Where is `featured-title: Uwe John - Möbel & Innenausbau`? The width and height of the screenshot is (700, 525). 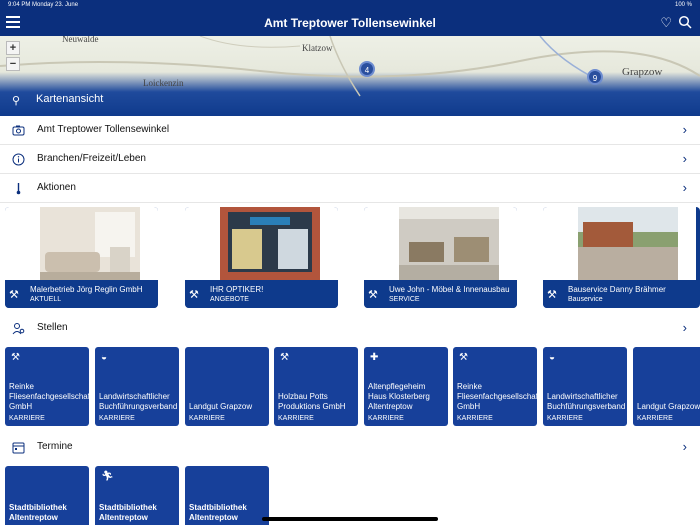 featured-title: Uwe John - Möbel & Innenausbau is located at coordinates (449, 289).